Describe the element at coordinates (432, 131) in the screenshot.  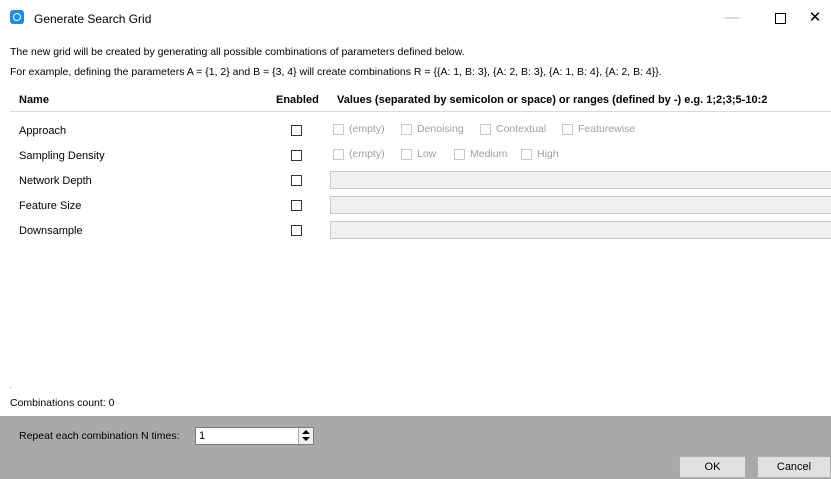
I see `option-checkbox: Denoising` at that location.